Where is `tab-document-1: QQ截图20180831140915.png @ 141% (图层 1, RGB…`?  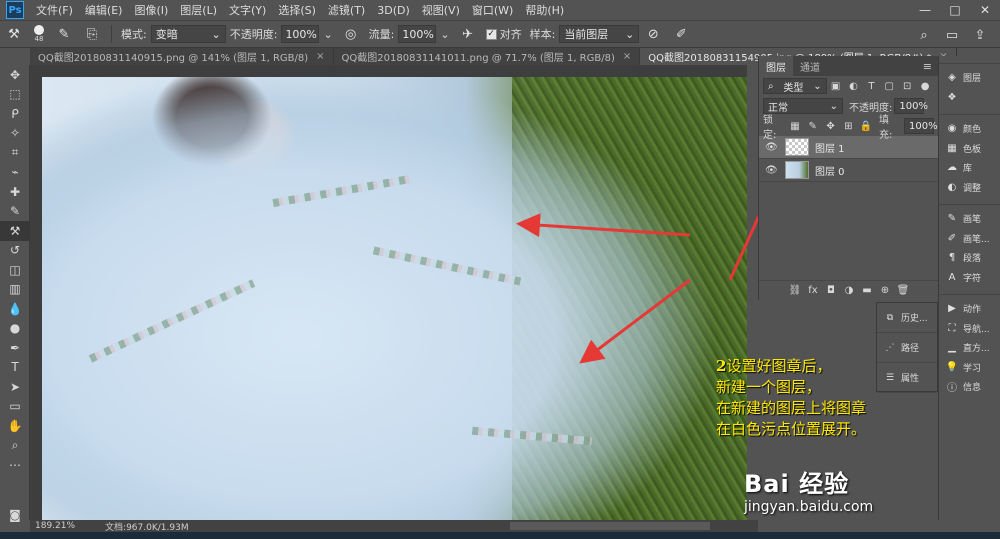
tab-document-1: QQ截图20180831140915.png @ 141% (图层 1, RGB… is located at coordinates (182, 56).